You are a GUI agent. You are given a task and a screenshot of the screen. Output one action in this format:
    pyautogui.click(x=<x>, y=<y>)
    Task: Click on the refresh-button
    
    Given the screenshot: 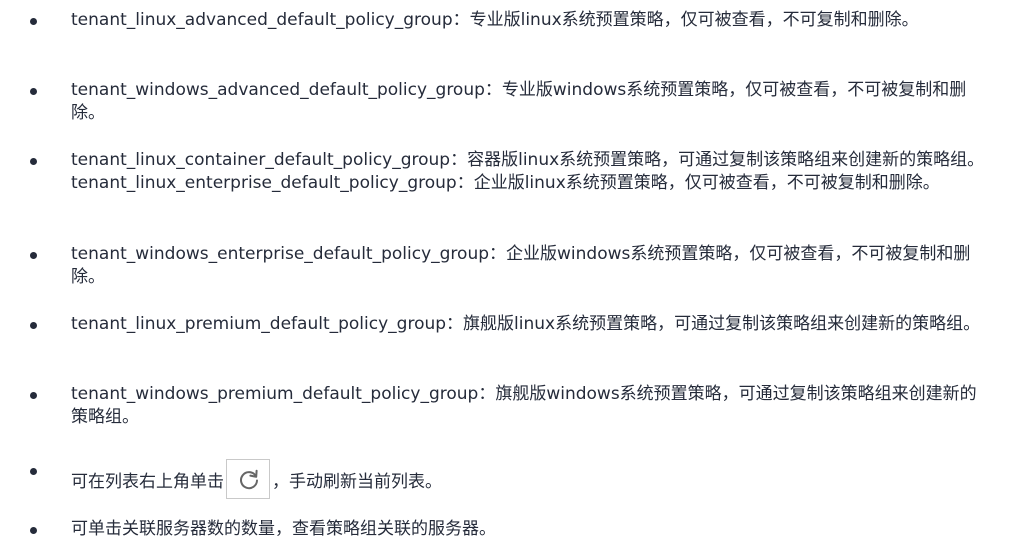 What is the action you would take?
    pyautogui.click(x=248, y=479)
    